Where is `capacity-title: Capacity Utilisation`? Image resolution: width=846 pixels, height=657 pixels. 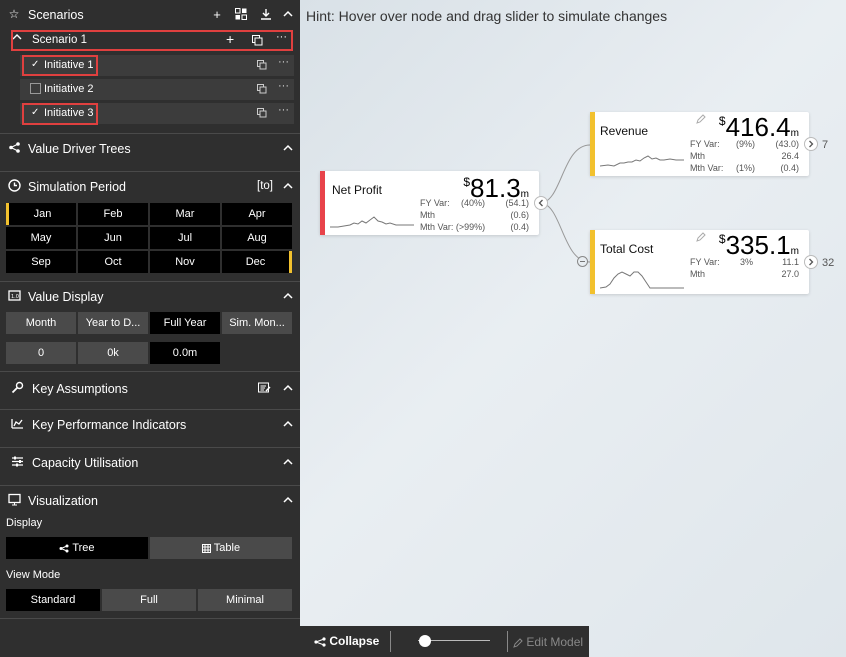
capacity-title: Capacity Utilisation is located at coordinates (85, 463).